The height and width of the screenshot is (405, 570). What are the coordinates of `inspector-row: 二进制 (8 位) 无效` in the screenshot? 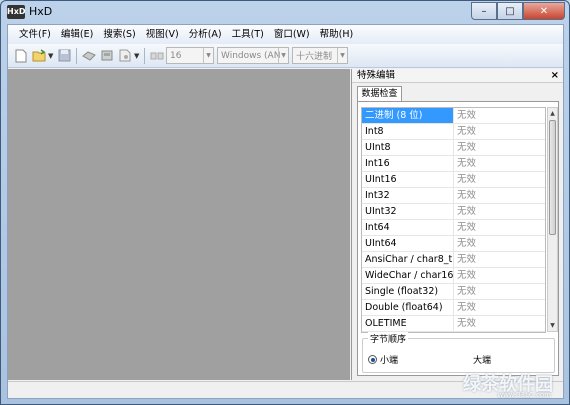 It's located at (453, 116).